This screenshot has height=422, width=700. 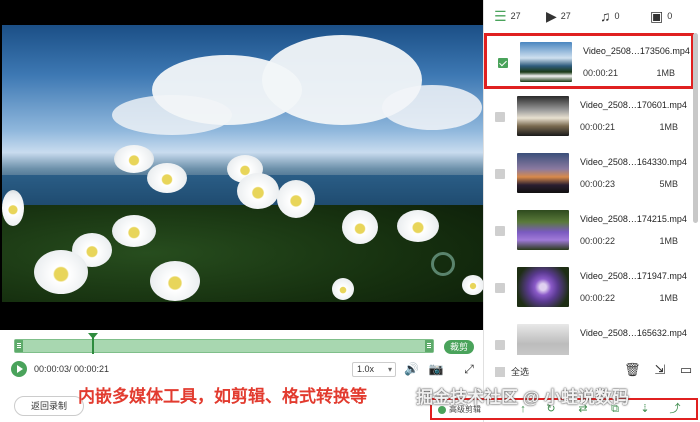 I want to click on camera-icon: 📷, so click(x=436, y=369).